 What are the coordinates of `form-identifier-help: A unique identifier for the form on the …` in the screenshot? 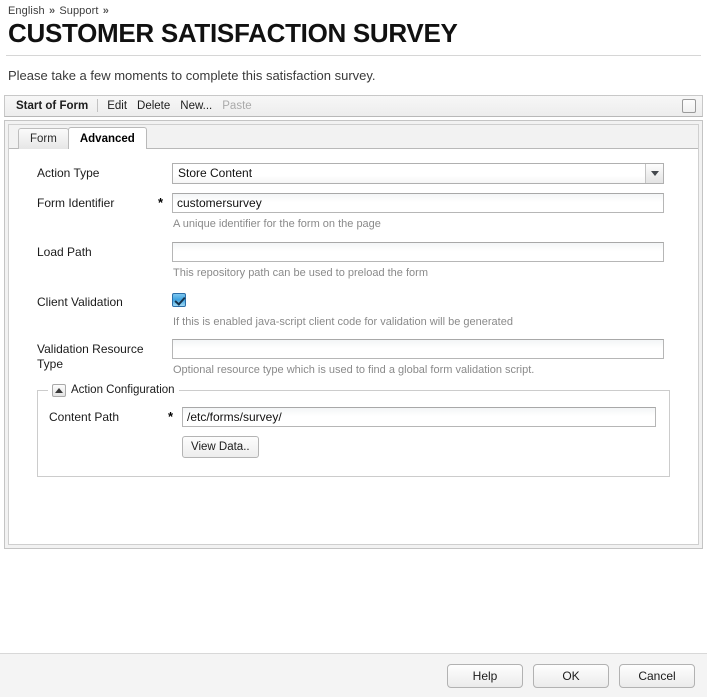 It's located at (277, 223).